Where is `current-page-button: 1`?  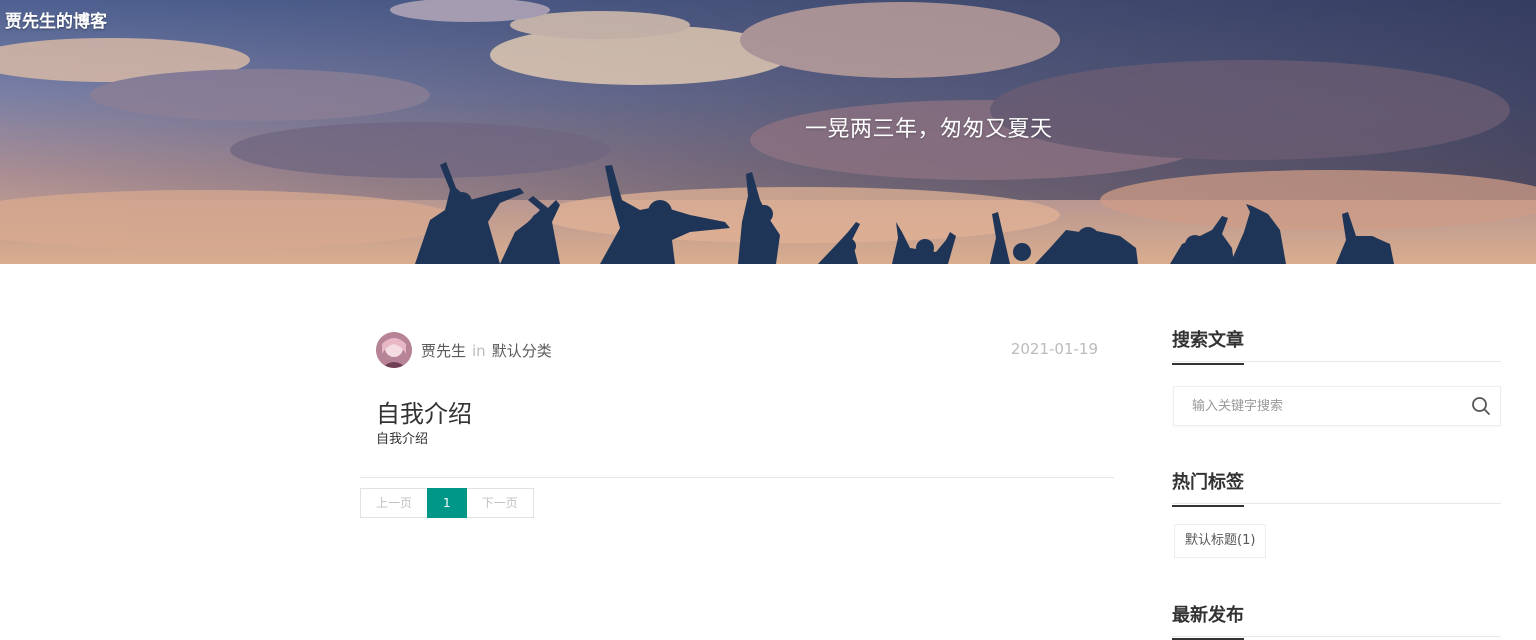 current-page-button: 1 is located at coordinates (447, 503).